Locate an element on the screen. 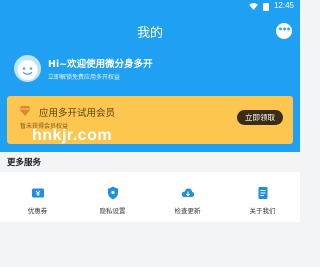 The width and height of the screenshot is (320, 267). avatar is located at coordinates (27, 68).